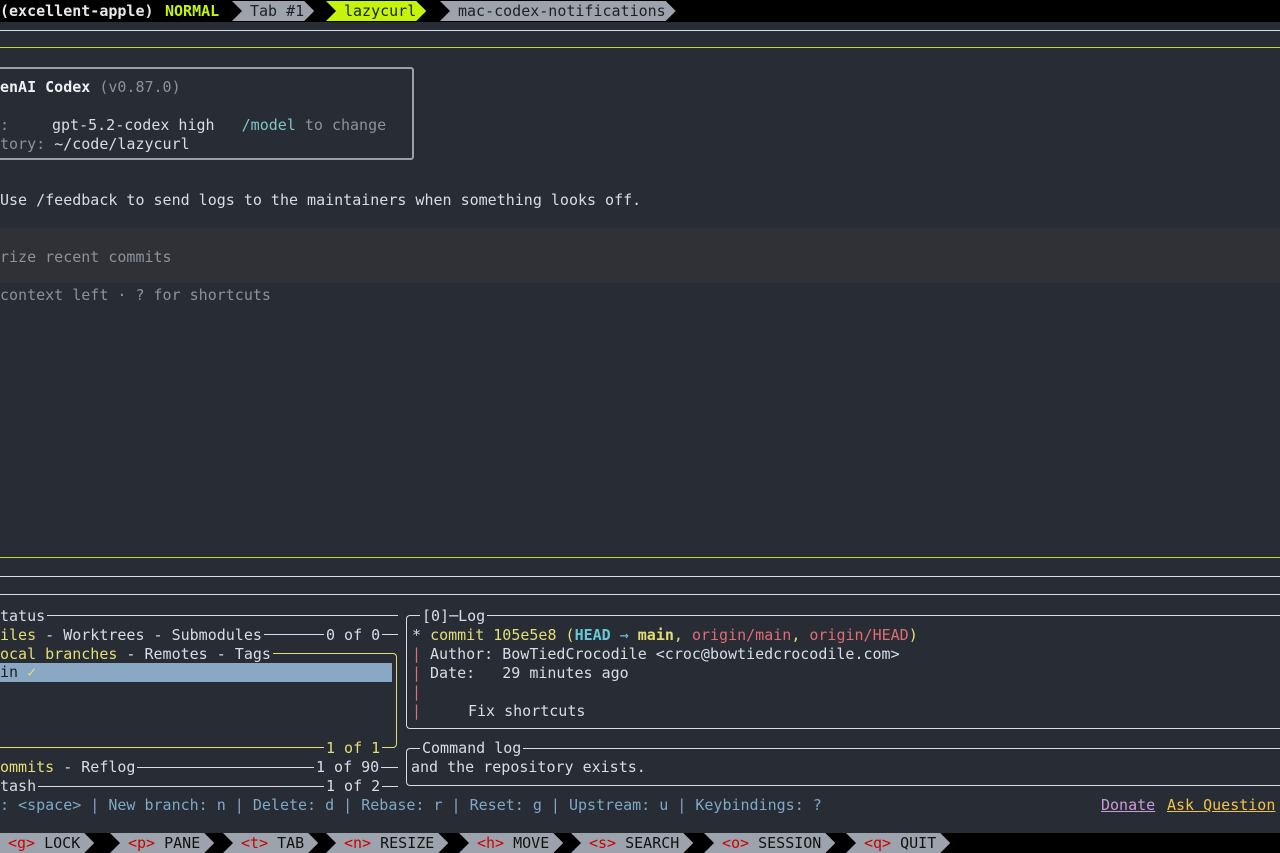 This screenshot has height=853, width=1280. I want to click on tab-lazycurl: lazycurl, so click(376, 11).